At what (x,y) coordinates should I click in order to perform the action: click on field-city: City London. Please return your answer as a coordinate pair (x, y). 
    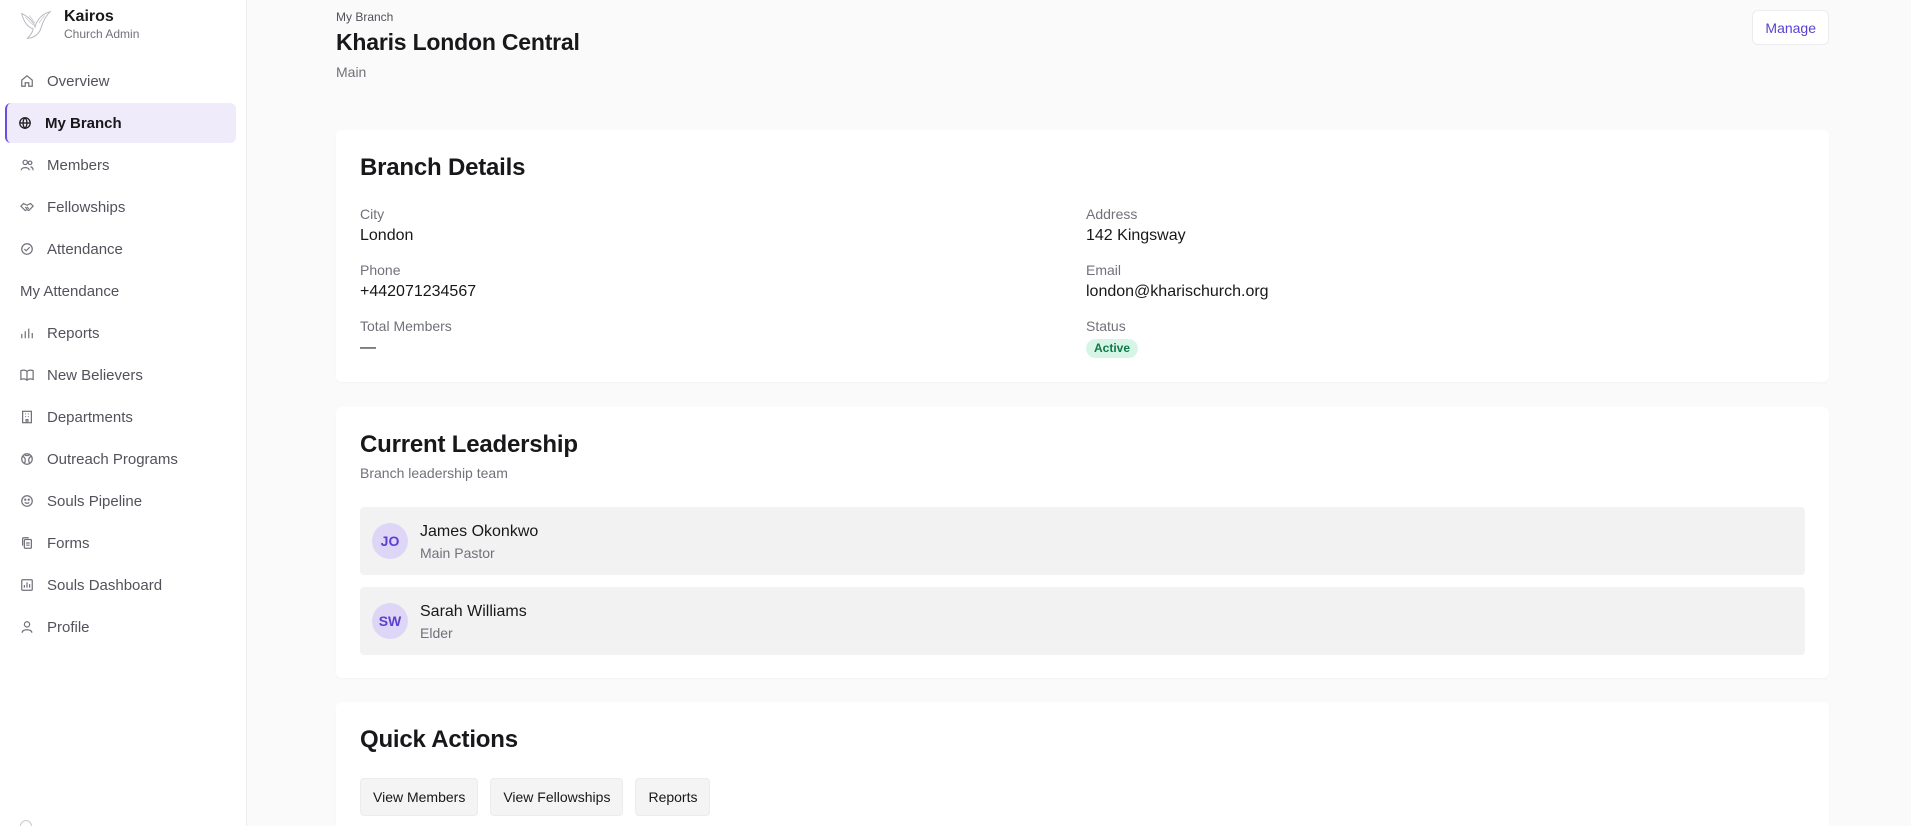
    Looking at the image, I should click on (723, 226).